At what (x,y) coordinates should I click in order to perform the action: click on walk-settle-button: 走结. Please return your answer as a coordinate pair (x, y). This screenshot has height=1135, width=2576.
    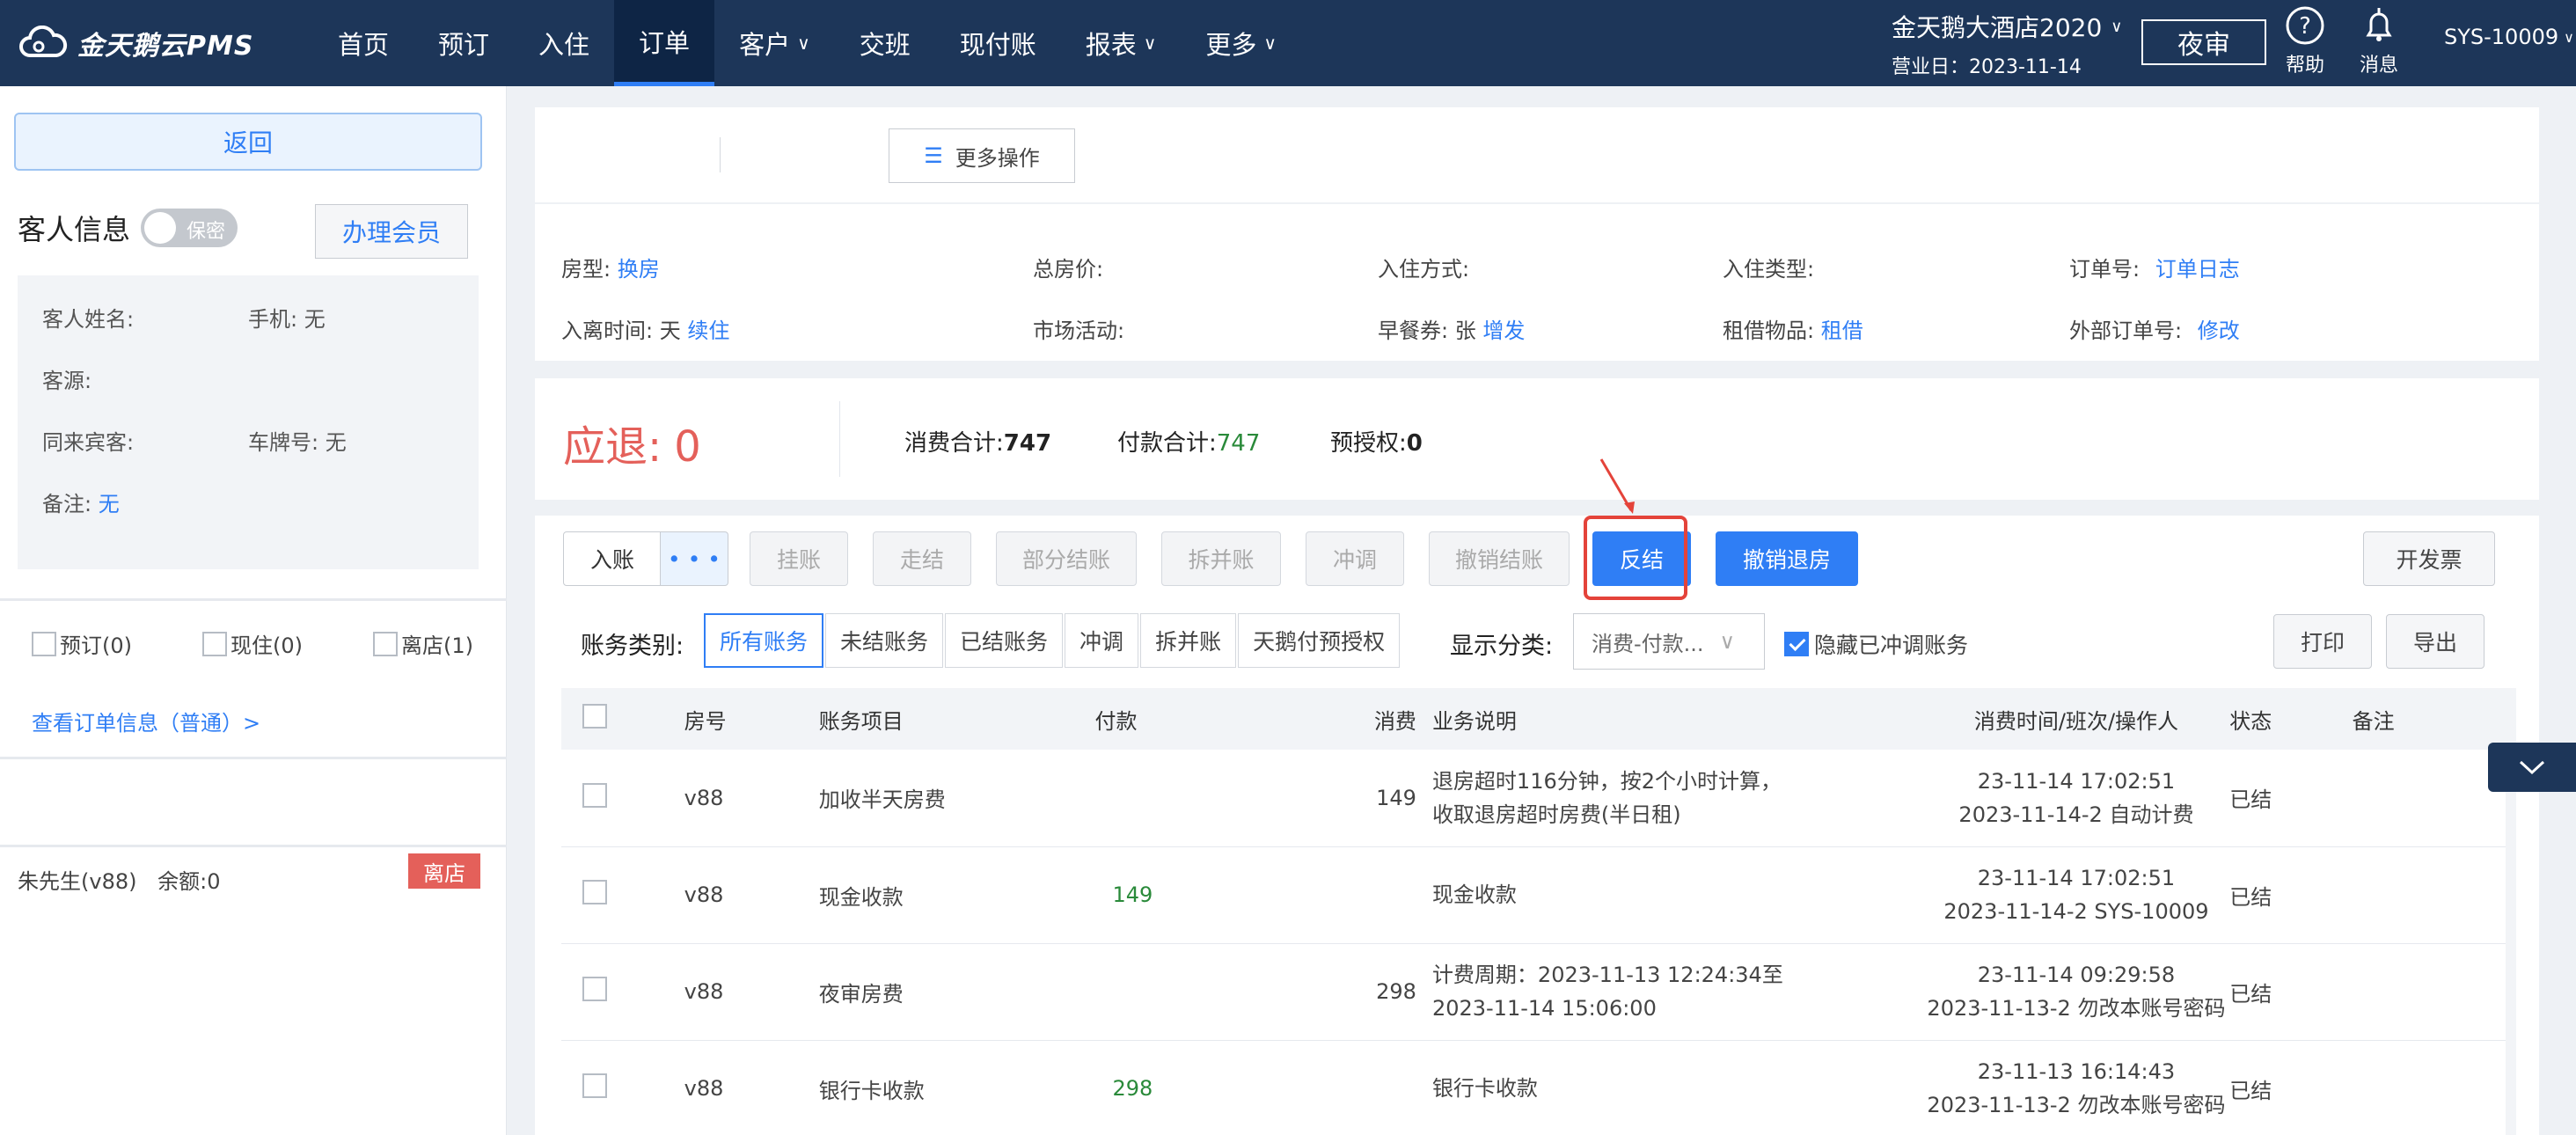
    Looking at the image, I should click on (922, 558).